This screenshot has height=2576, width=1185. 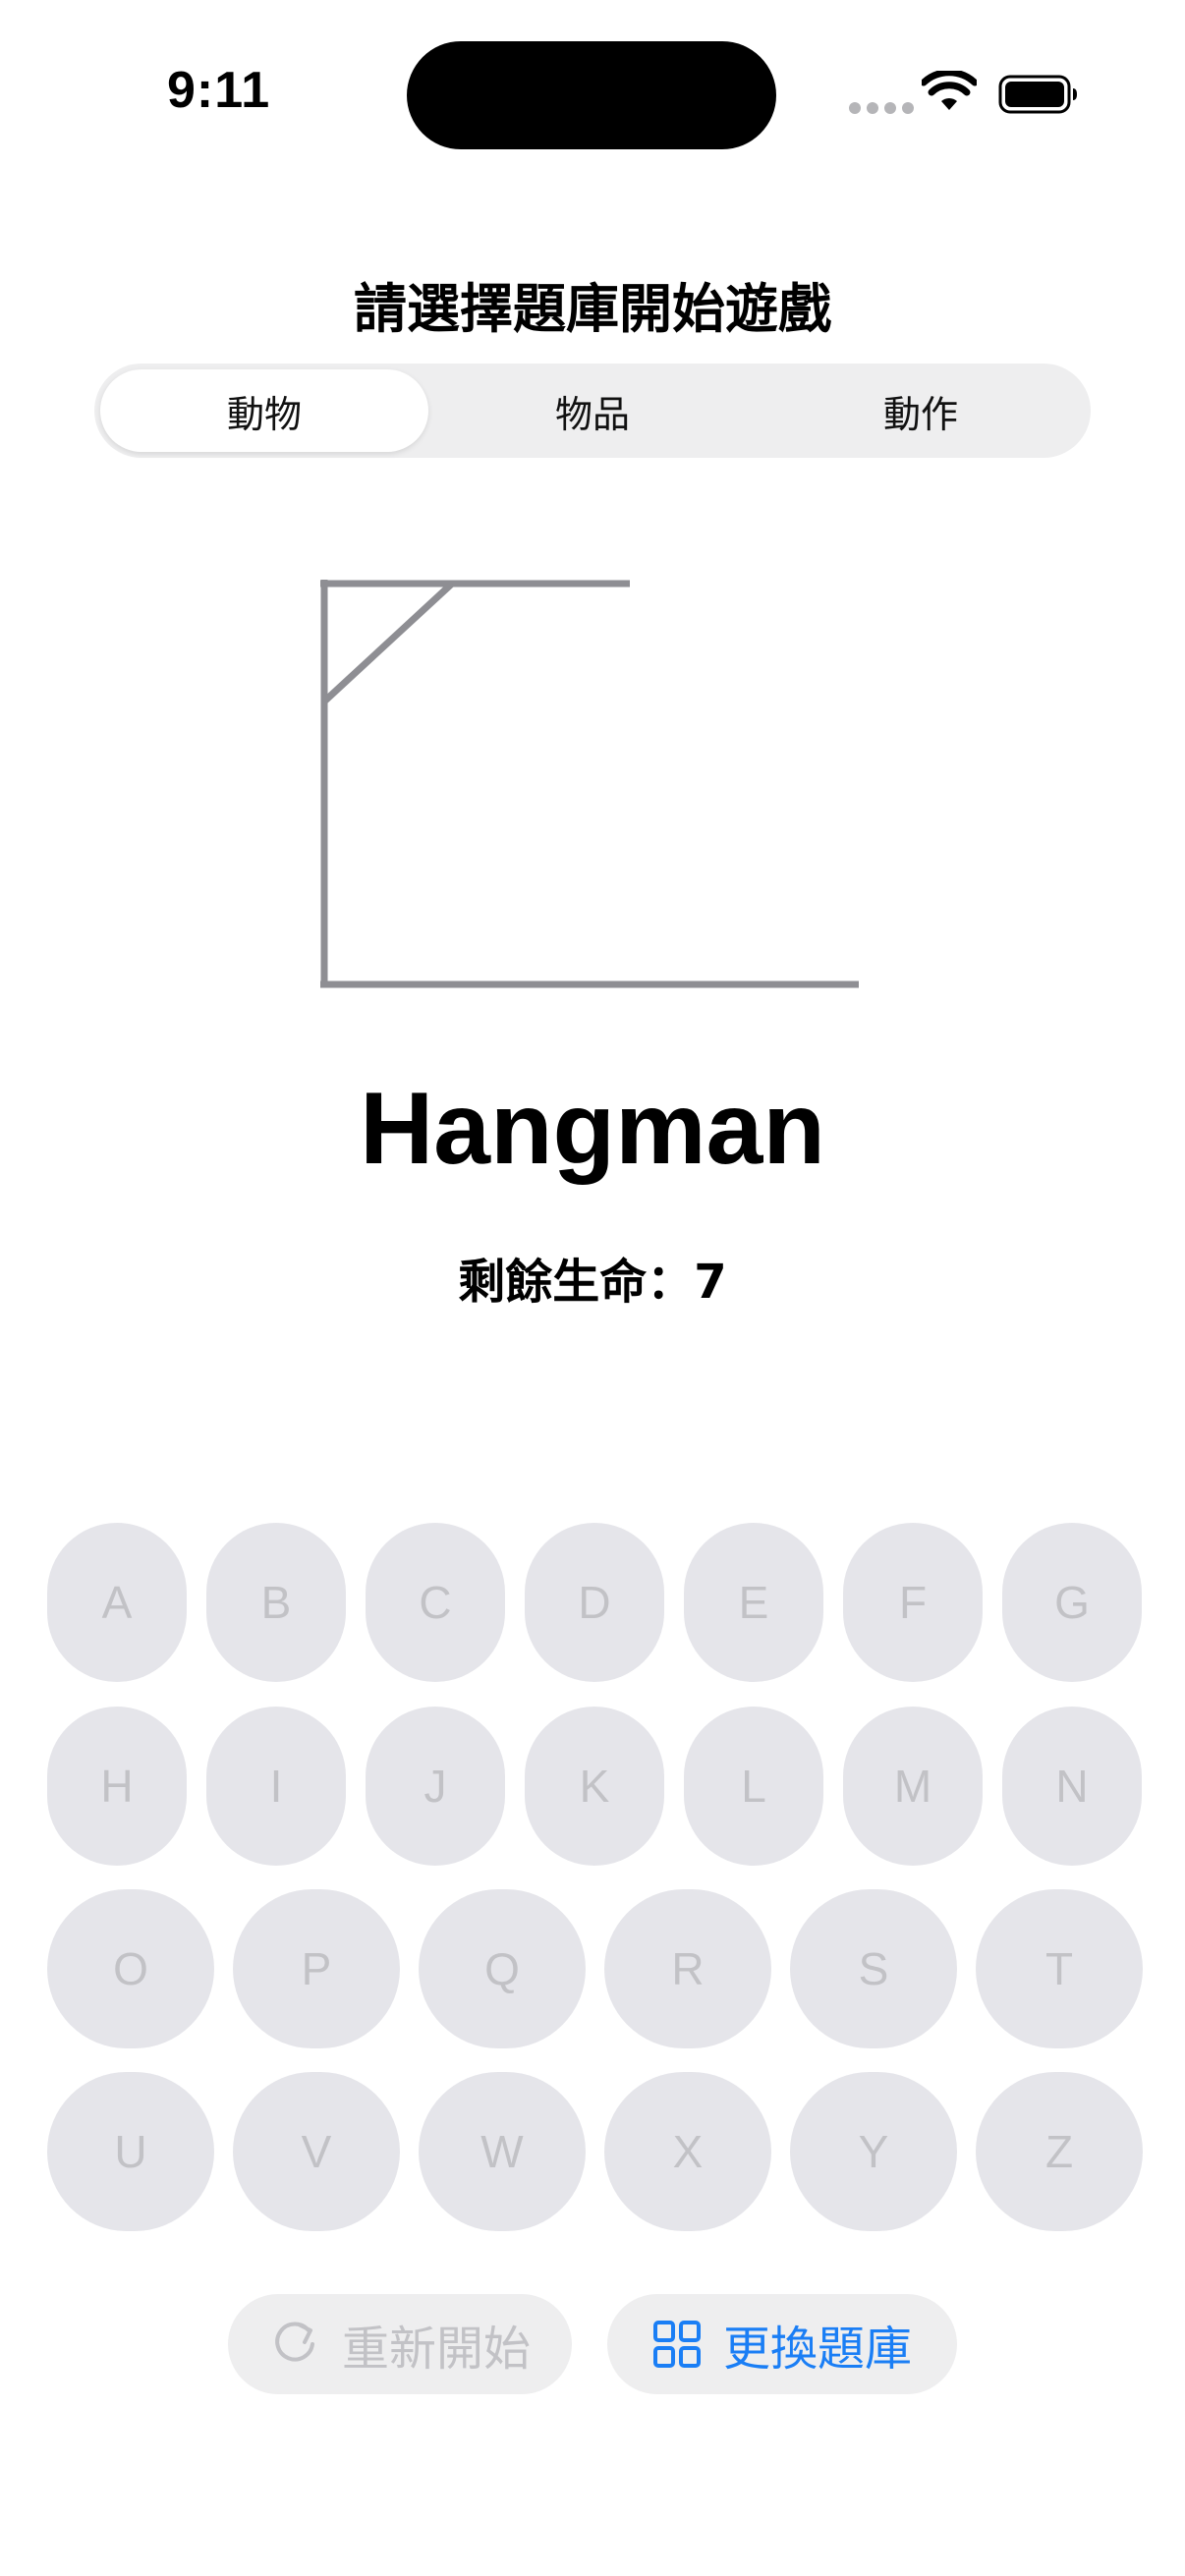 What do you see at coordinates (503, 2151) in the screenshot?
I see `key-w: W` at bounding box center [503, 2151].